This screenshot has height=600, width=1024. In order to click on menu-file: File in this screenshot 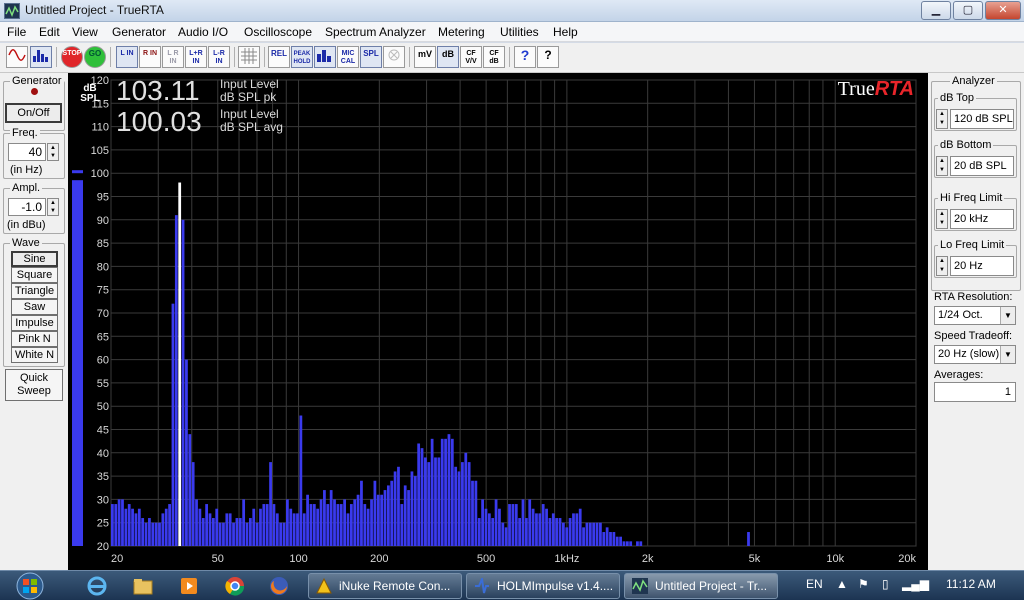, I will do `click(16, 32)`.